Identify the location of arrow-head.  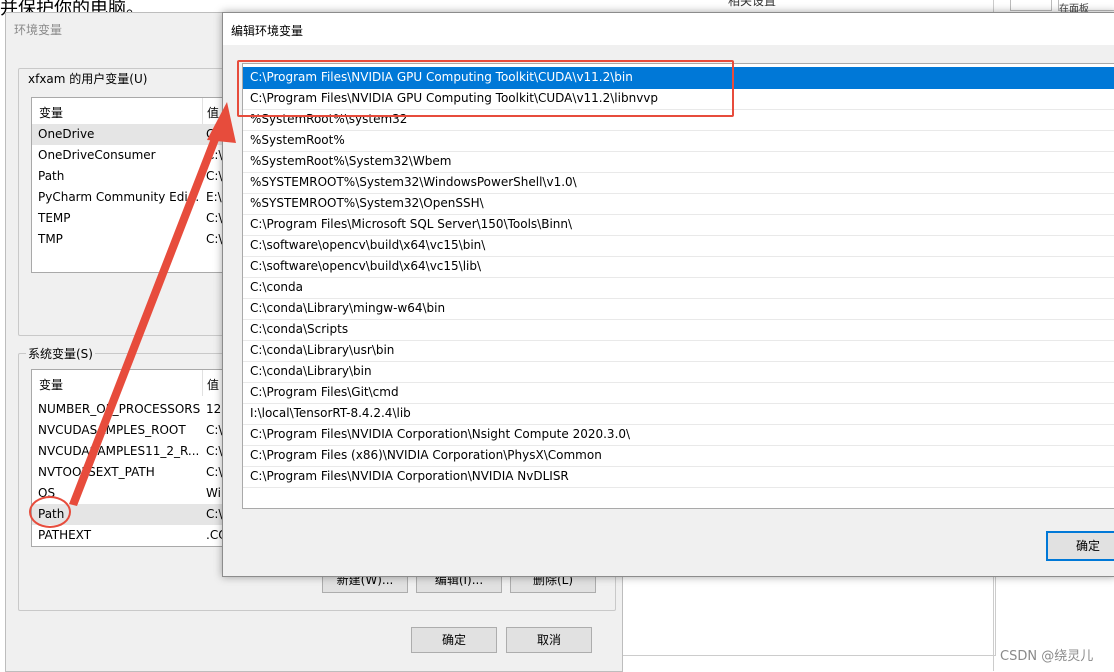
(221, 122).